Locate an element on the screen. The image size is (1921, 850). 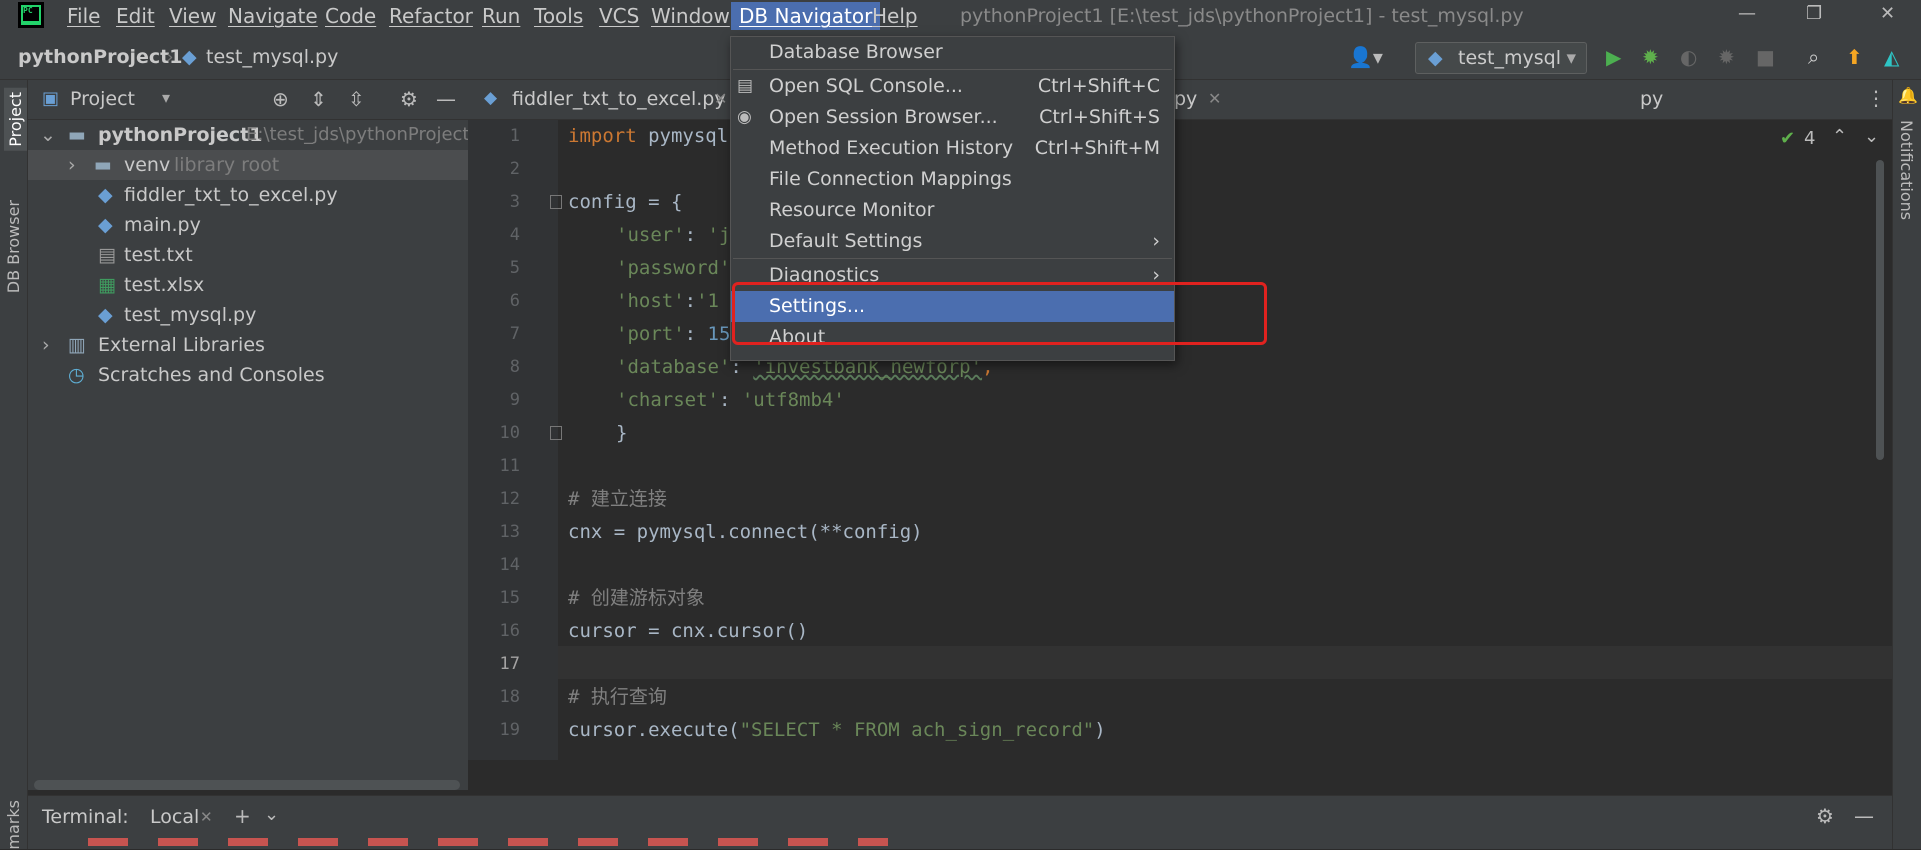
tree-item-file: ▤ test.txt is located at coordinates (248, 255).